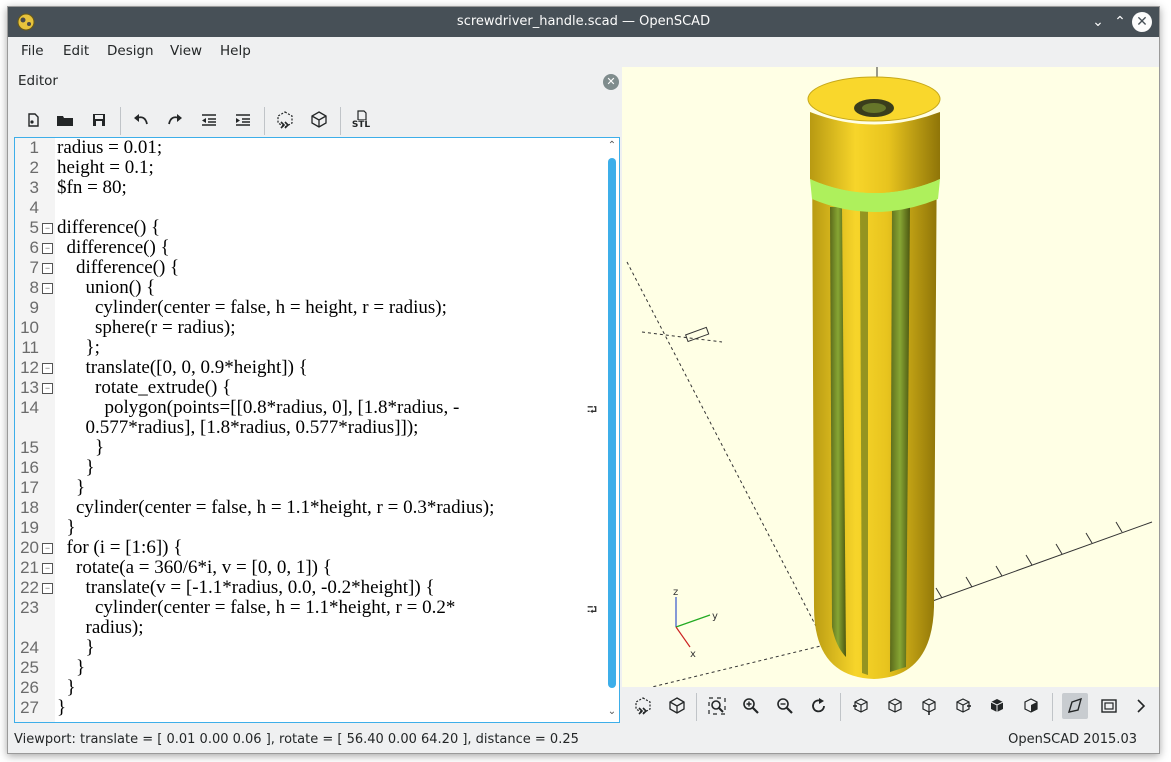 The image size is (1171, 762). Describe the element at coordinates (29, 407) in the screenshot. I see `line-number: 14` at that location.